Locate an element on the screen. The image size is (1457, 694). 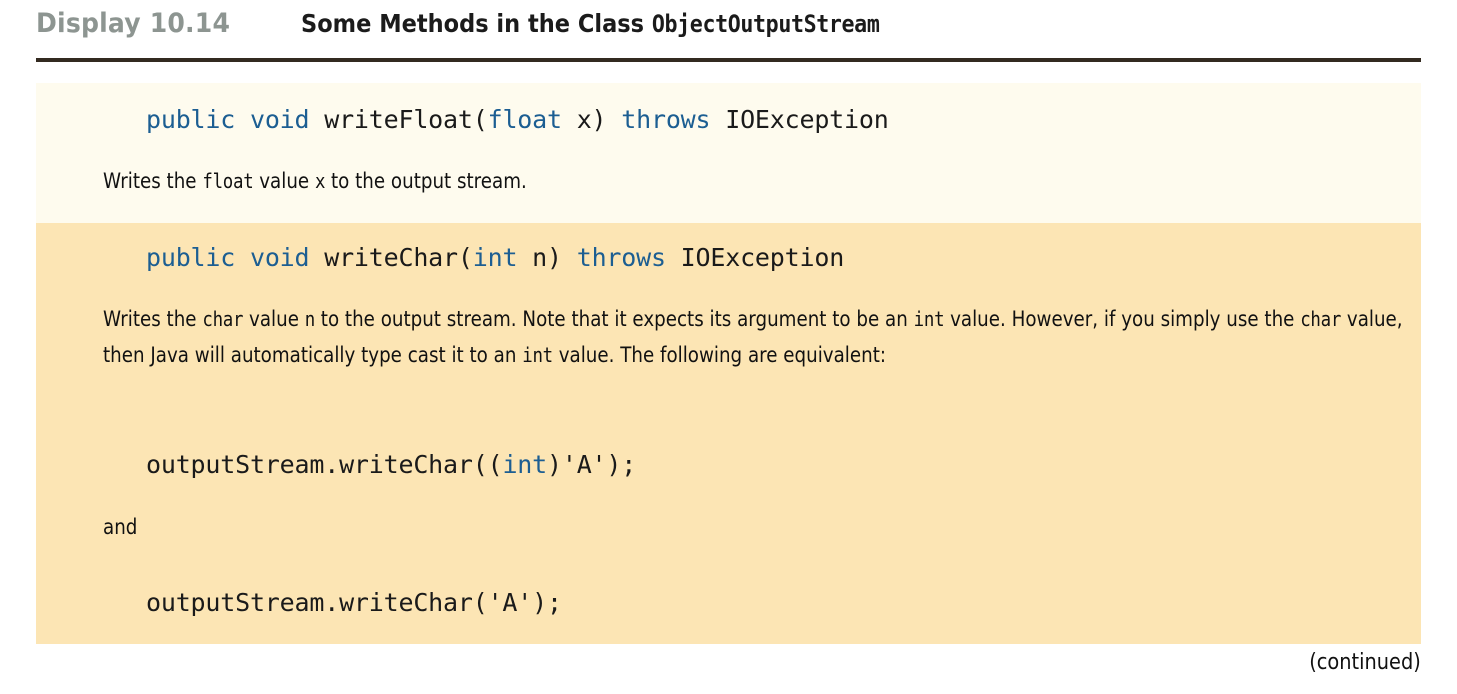
code-example-cast-int: outputStream.writeChar((int)'A'); is located at coordinates (391, 464).